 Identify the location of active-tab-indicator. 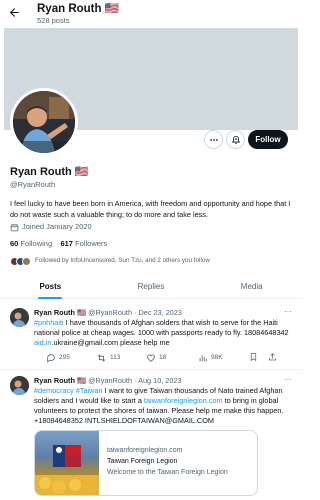
(50, 297).